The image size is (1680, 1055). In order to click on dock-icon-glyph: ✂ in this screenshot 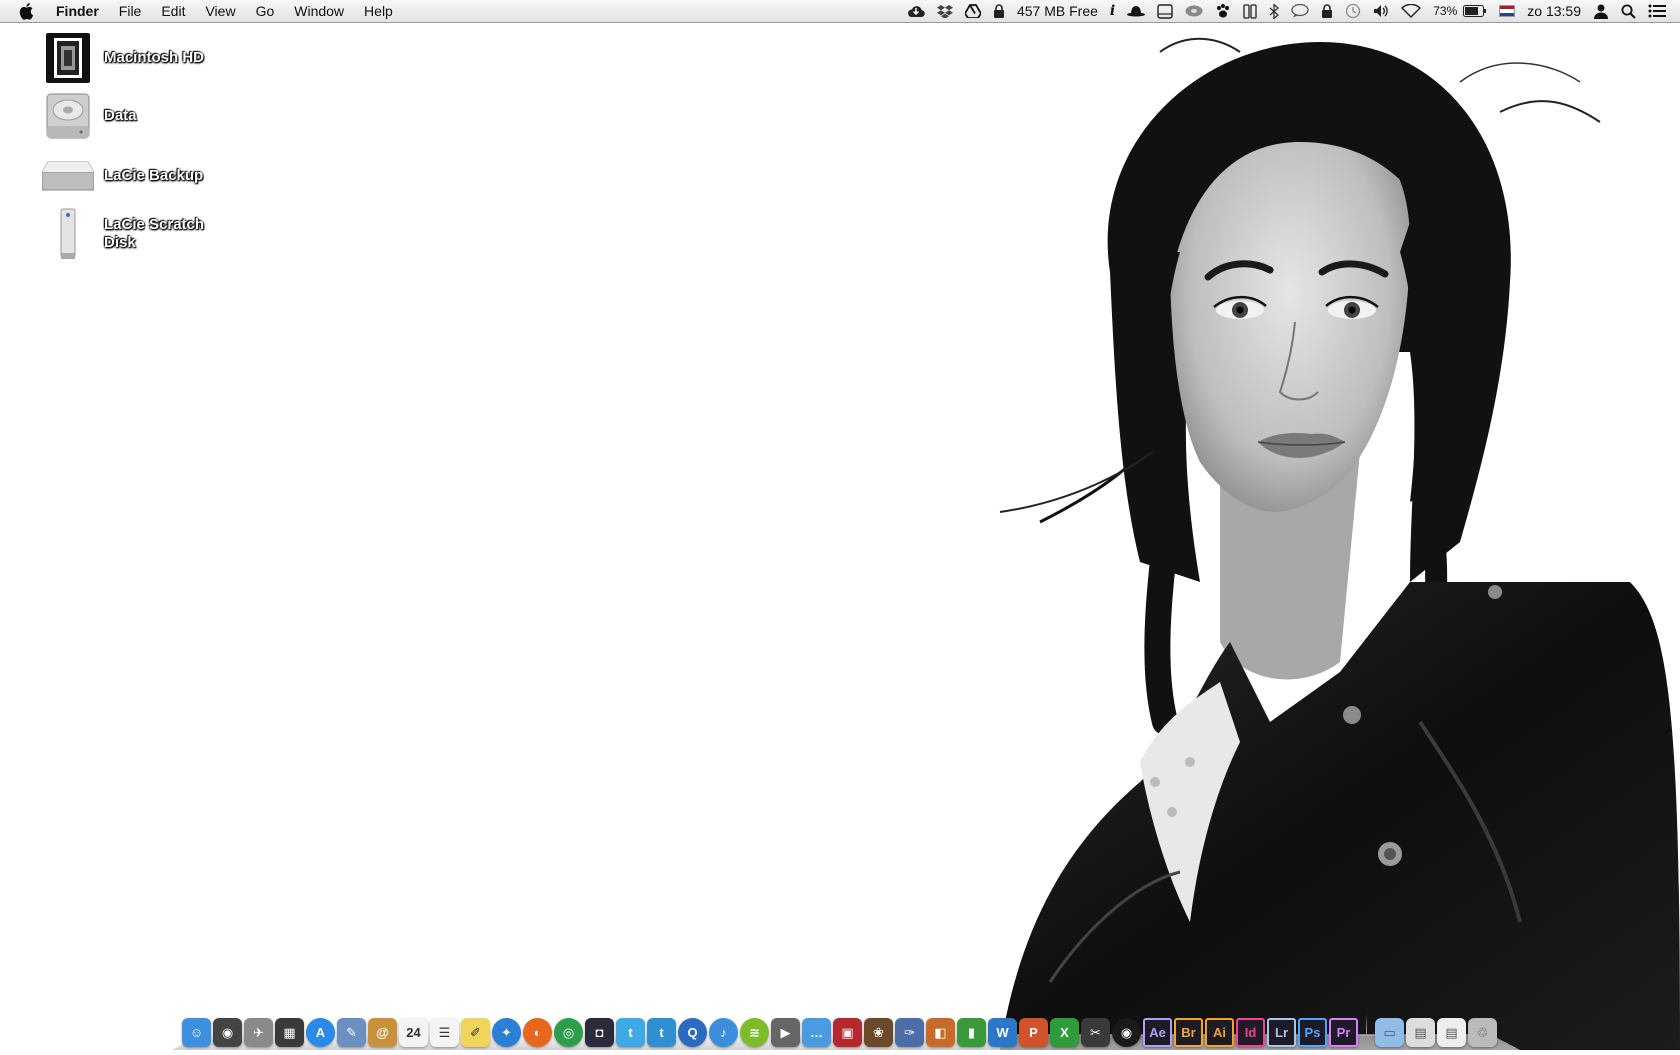, I will do `click(1095, 1032)`.